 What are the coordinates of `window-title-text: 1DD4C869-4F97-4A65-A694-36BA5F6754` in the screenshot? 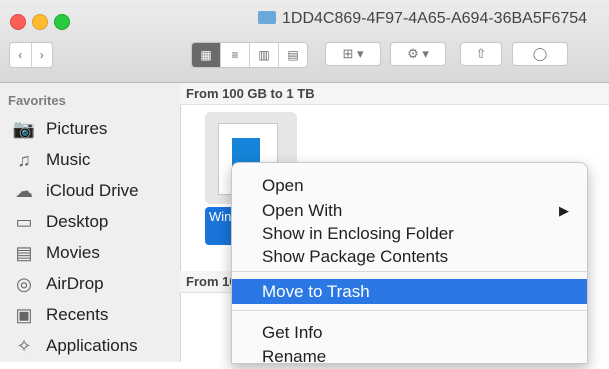 It's located at (435, 18).